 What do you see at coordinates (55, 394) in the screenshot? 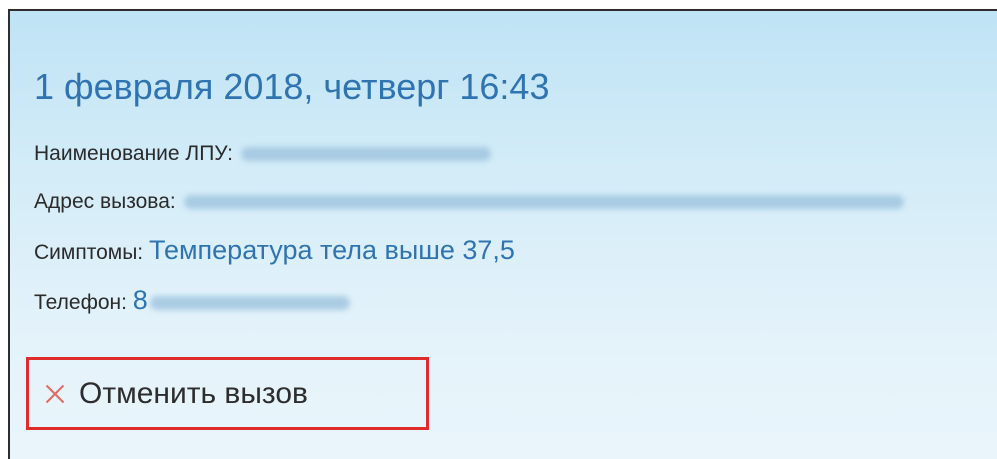
I see `close-icon` at bounding box center [55, 394].